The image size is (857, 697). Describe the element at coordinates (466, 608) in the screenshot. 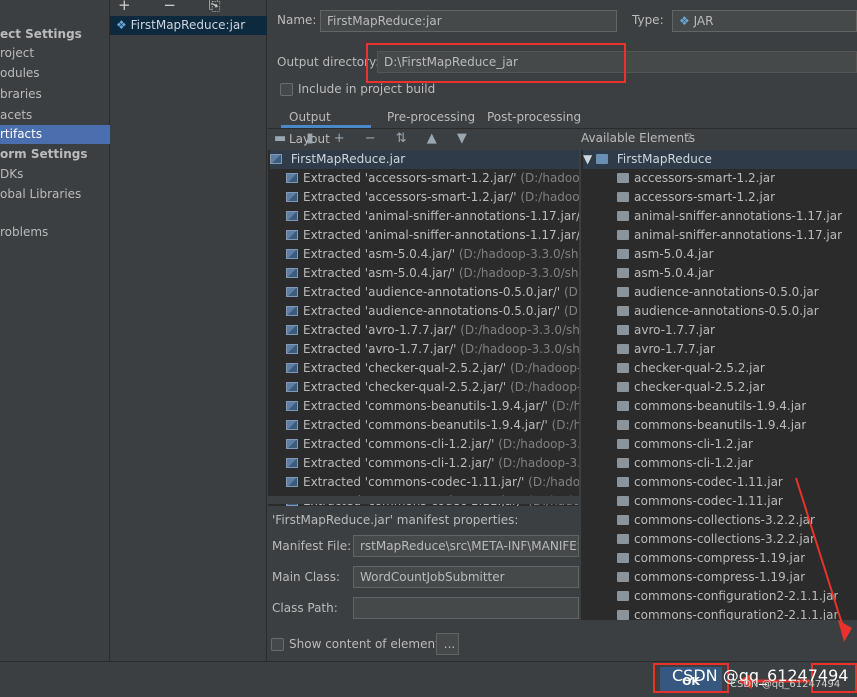

I see `class-path-input` at that location.